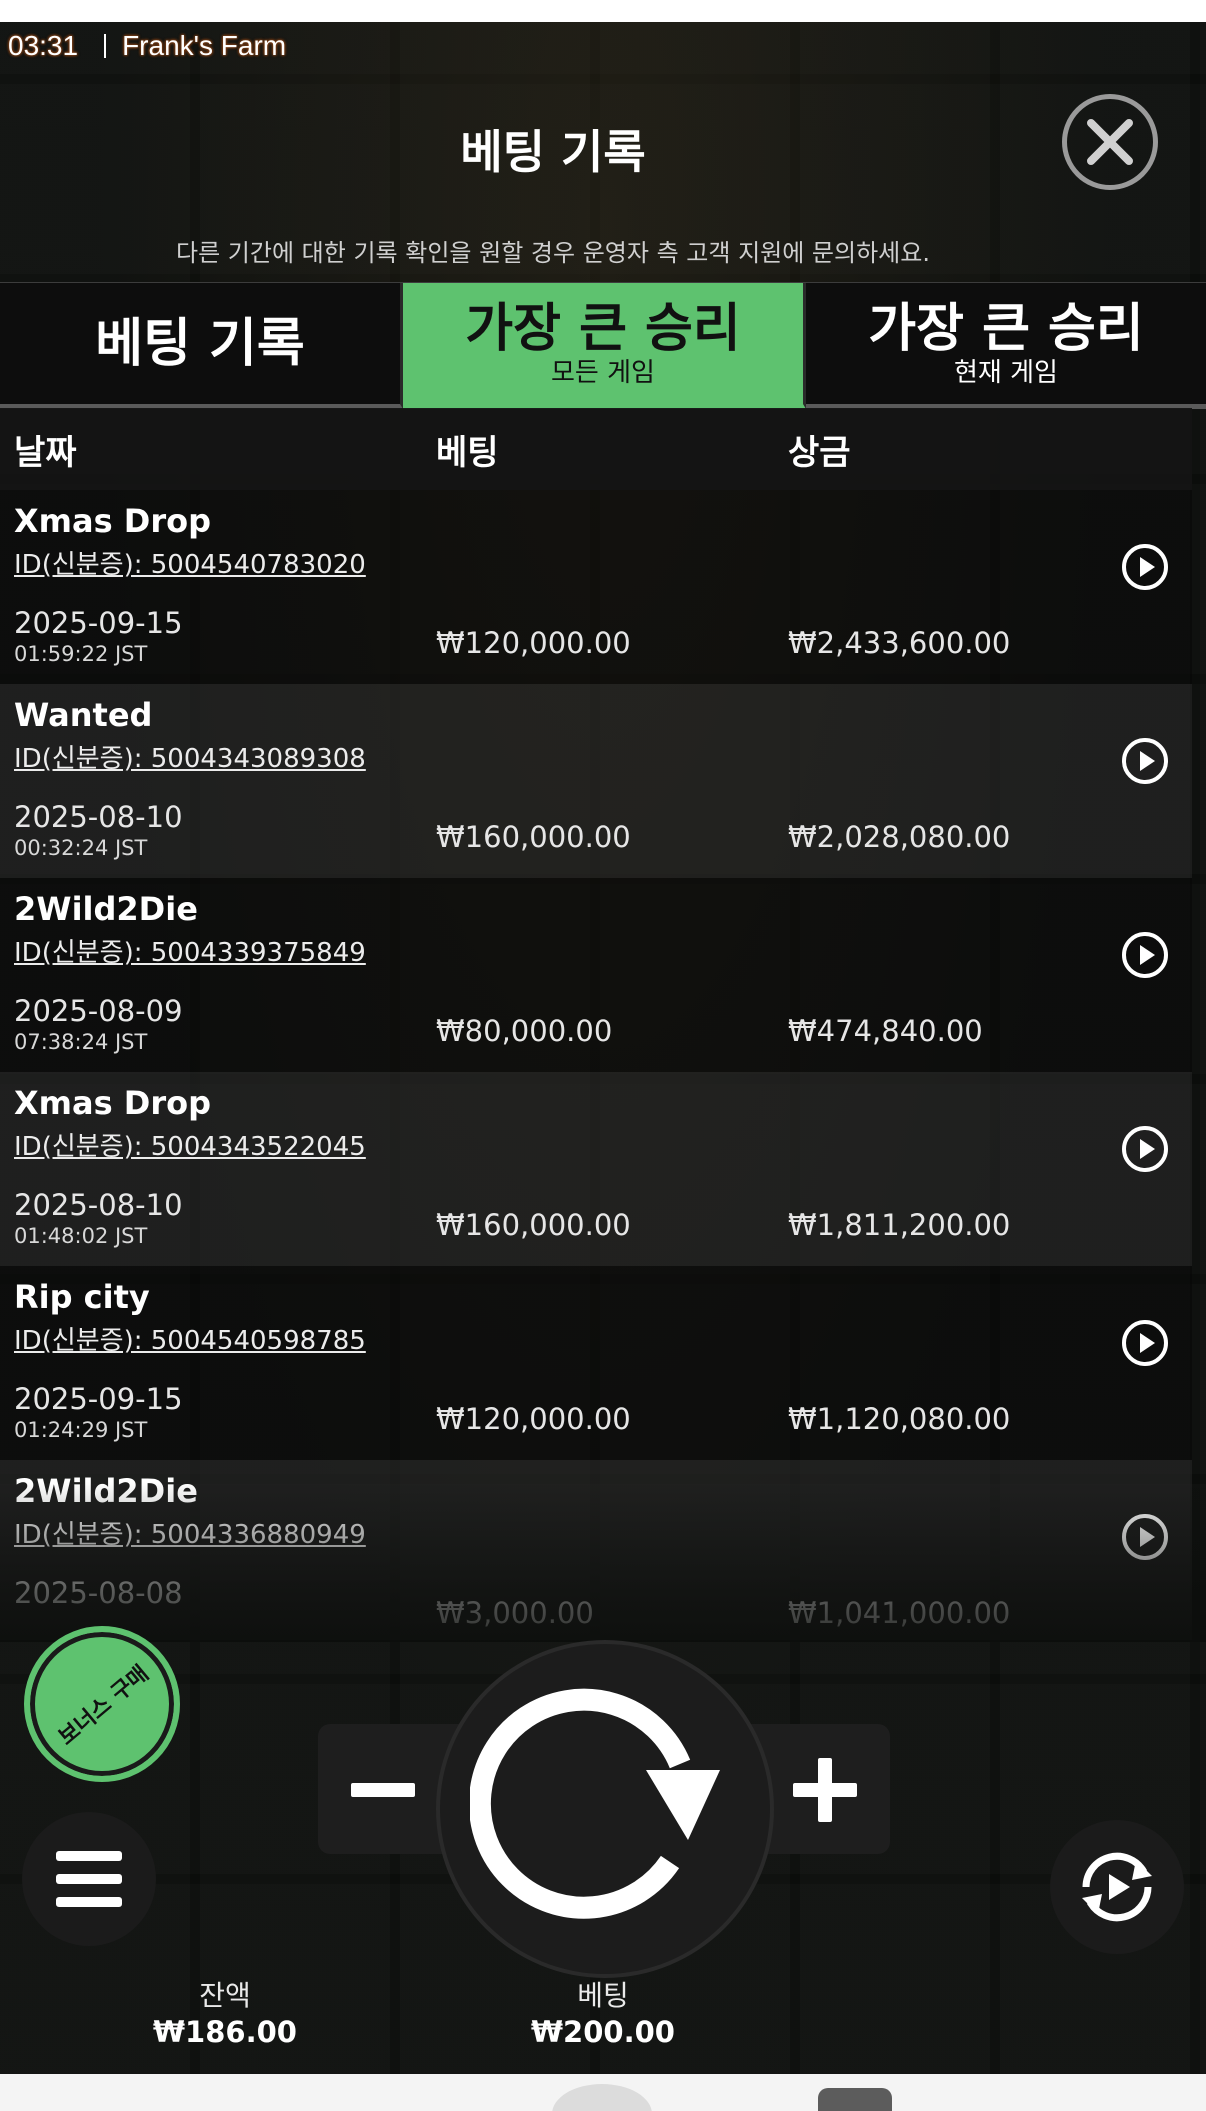  I want to click on autoplay-button, so click(1117, 1887).